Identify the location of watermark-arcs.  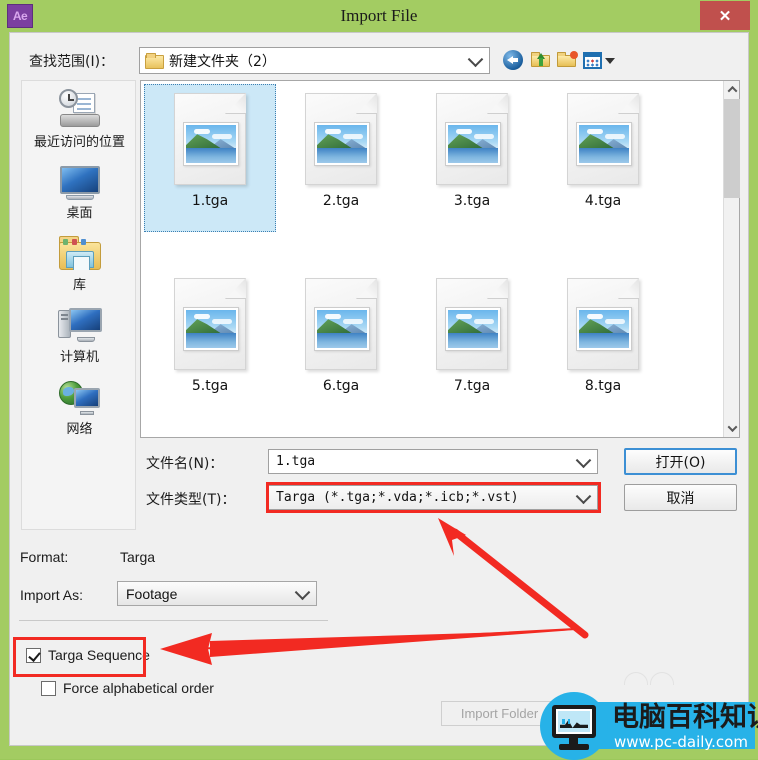
(652, 681).